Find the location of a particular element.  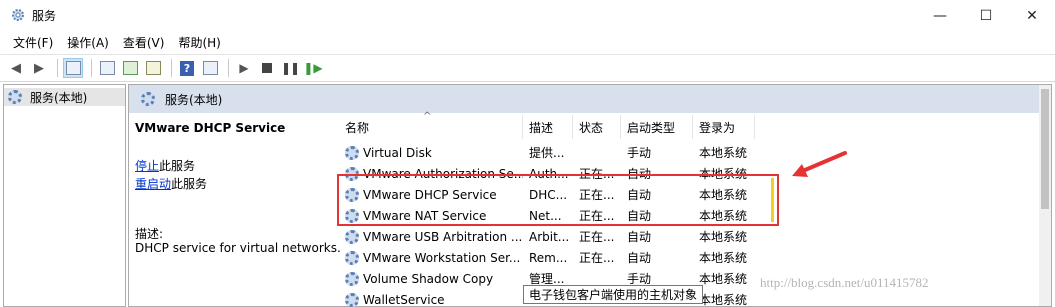

title-bar: 服务 — ☐ ✕ is located at coordinates (527, 15).